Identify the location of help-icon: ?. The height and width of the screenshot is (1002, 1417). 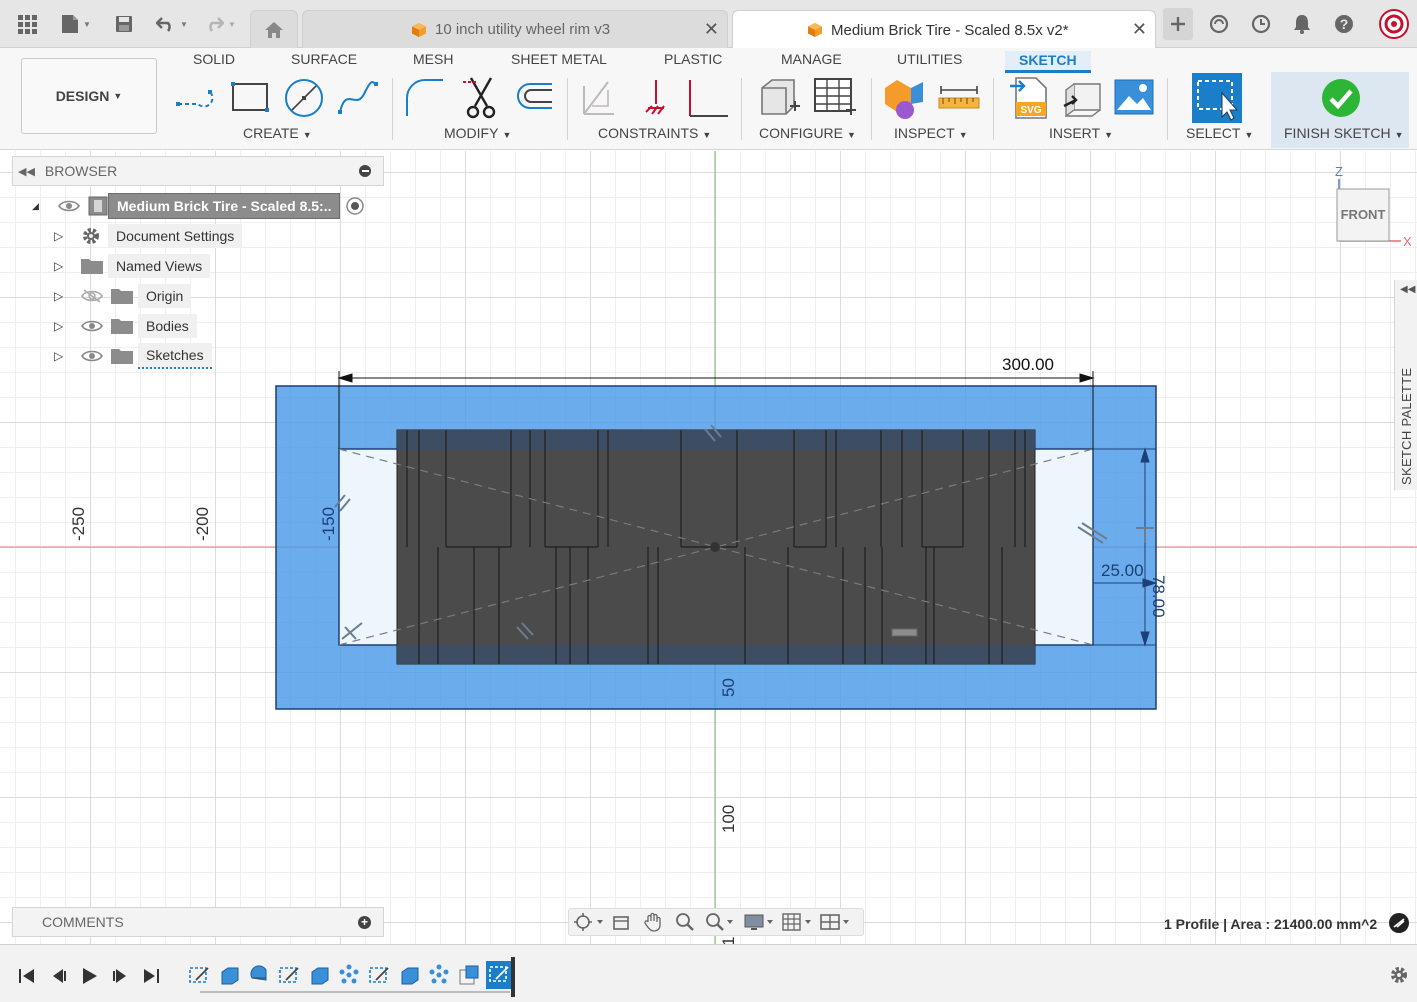
(1344, 24).